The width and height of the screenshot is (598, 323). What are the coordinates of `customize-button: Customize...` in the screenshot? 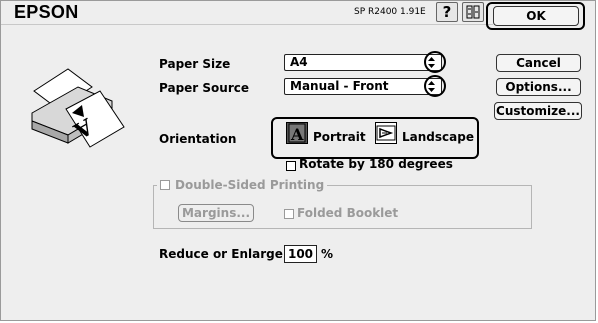 It's located at (538, 111).